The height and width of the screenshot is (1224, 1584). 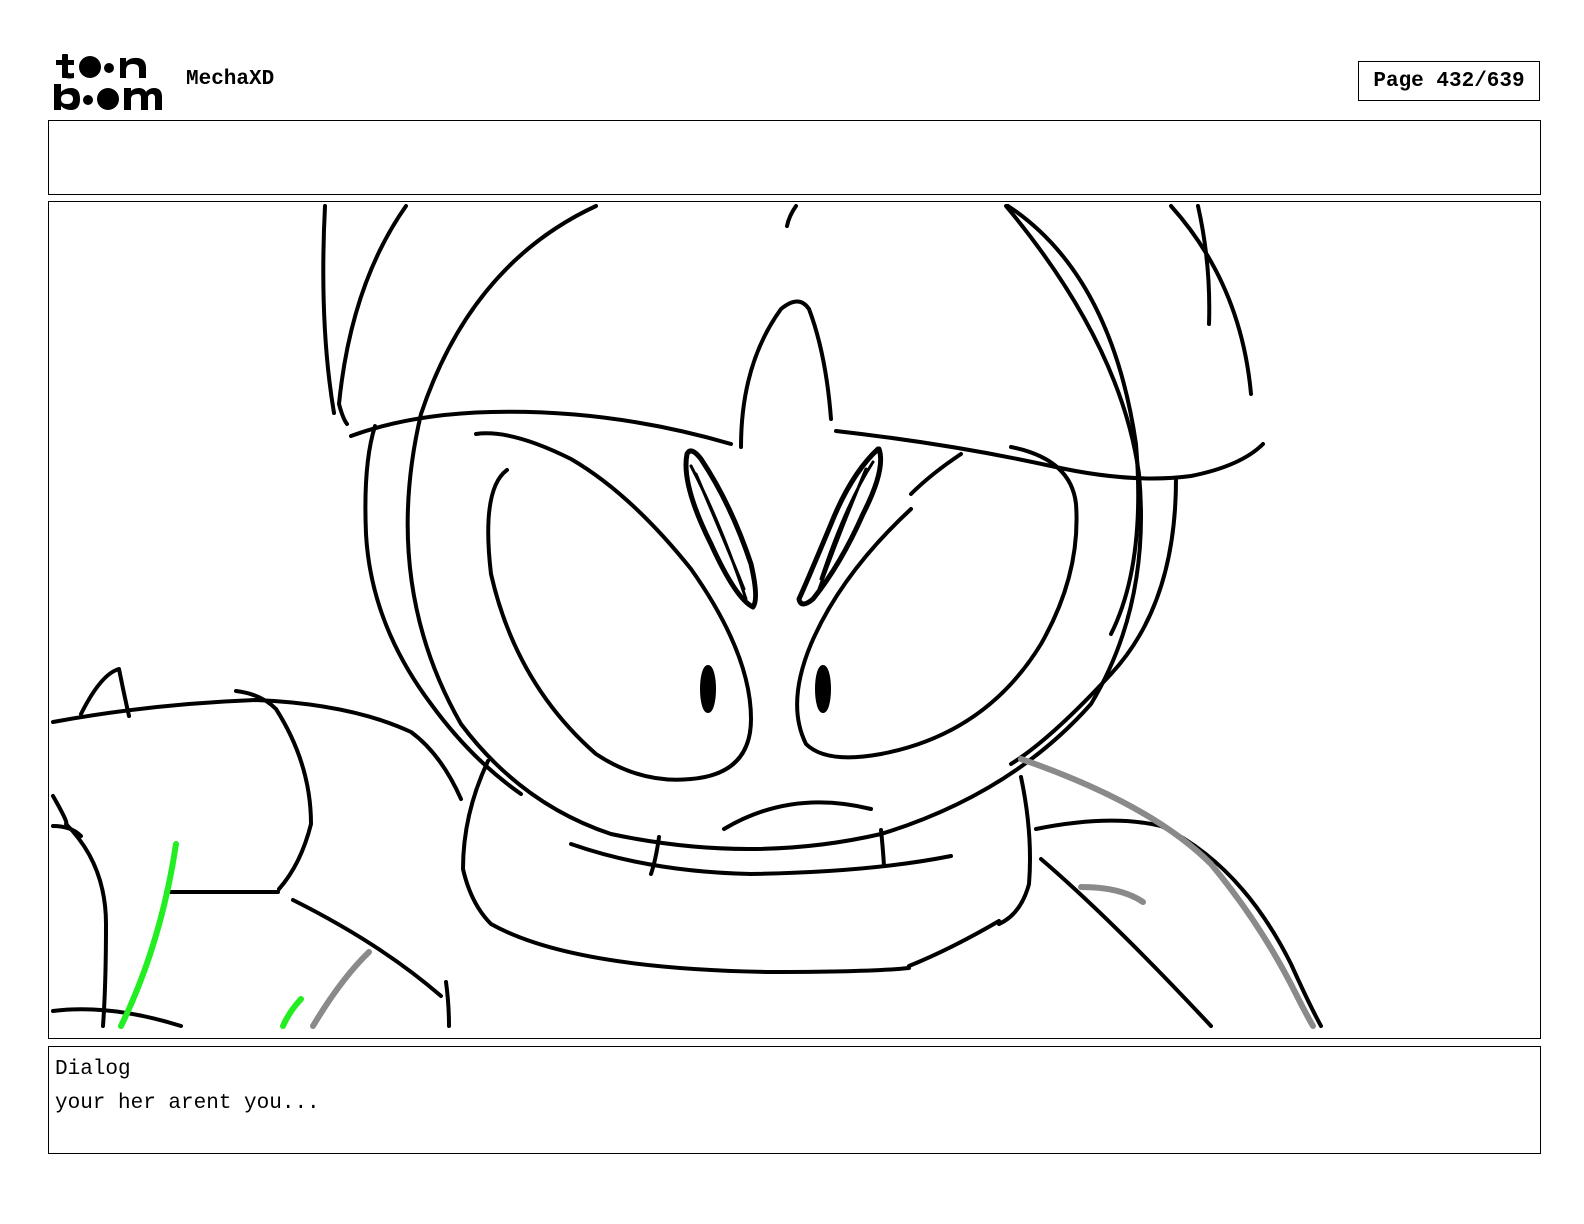 I want to click on logo-bottom-row, so click(x=108, y=97).